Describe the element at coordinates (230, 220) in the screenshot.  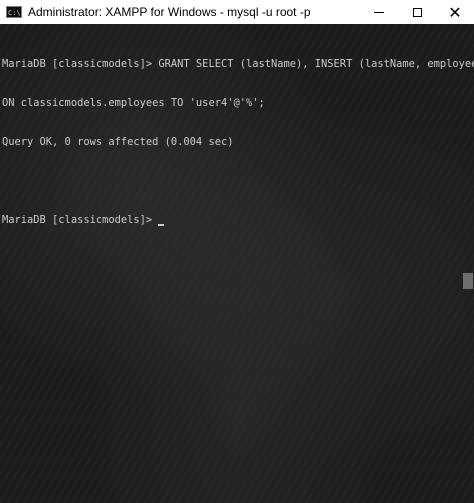
I see `console-prompt-line: MariaDB [classicmodels]>` at that location.